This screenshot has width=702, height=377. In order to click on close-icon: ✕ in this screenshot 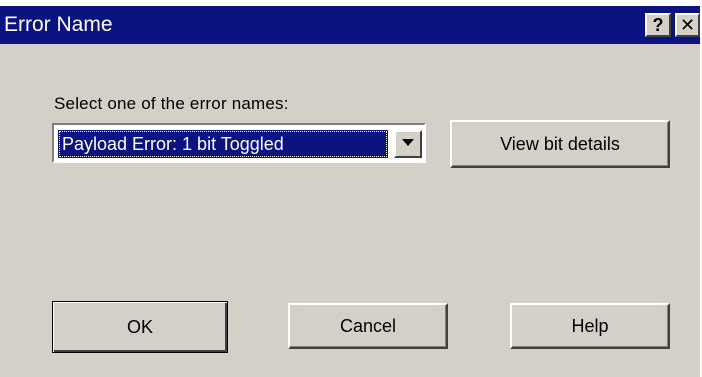, I will do `click(687, 25)`.